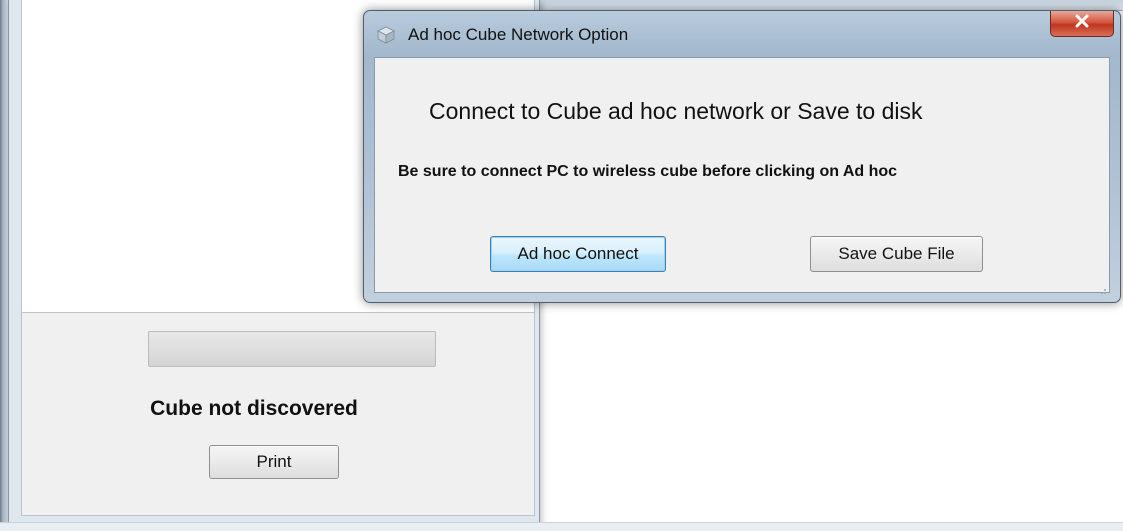 This screenshot has width=1123, height=531. What do you see at coordinates (742, 34) in the screenshot?
I see `dialog-titlebar: Ad hoc Cube Network Option` at bounding box center [742, 34].